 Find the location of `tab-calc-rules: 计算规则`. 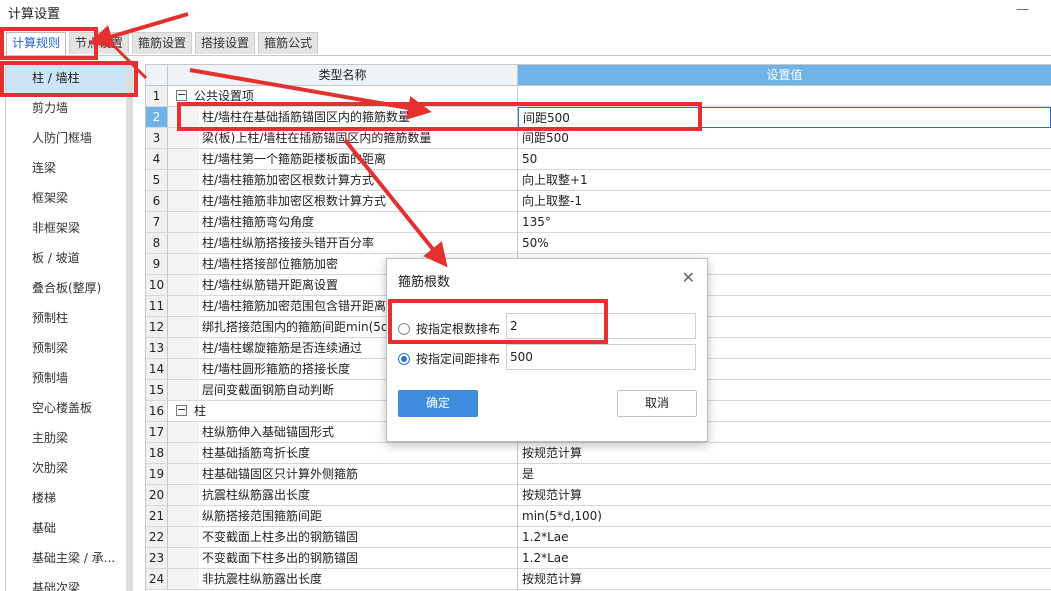

tab-calc-rules: 计算规则 is located at coordinates (36, 44).